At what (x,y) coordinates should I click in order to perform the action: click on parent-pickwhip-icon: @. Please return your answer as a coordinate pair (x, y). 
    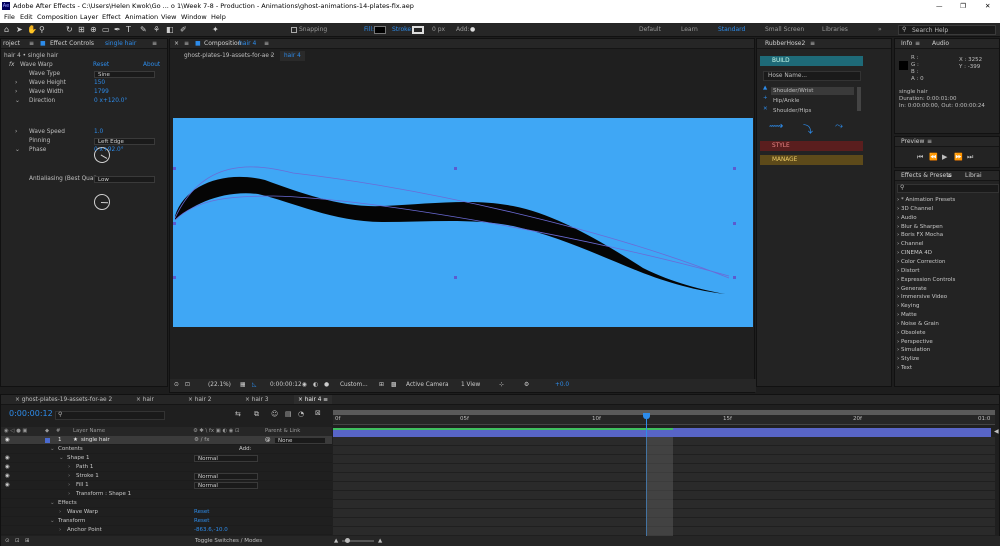
    Looking at the image, I should click on (268, 440).